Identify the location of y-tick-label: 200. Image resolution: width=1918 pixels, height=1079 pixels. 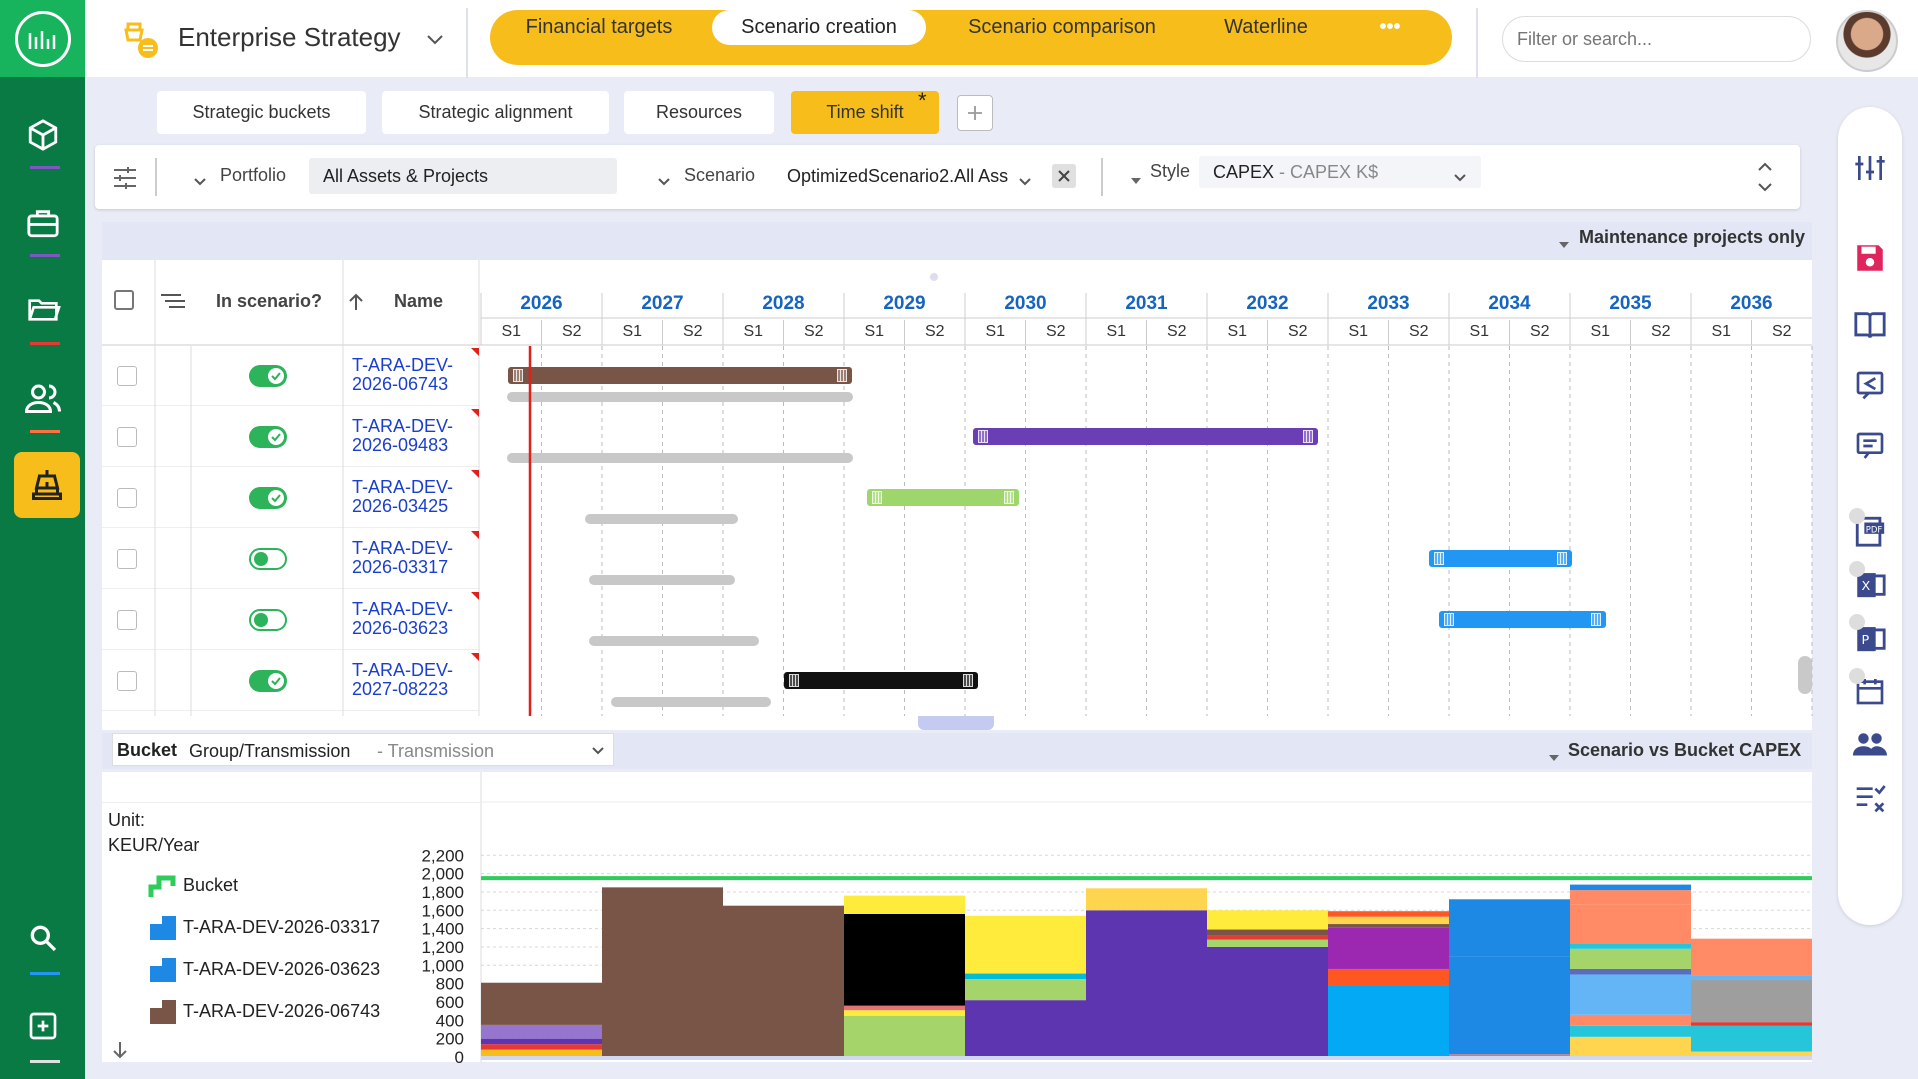
(450, 1039).